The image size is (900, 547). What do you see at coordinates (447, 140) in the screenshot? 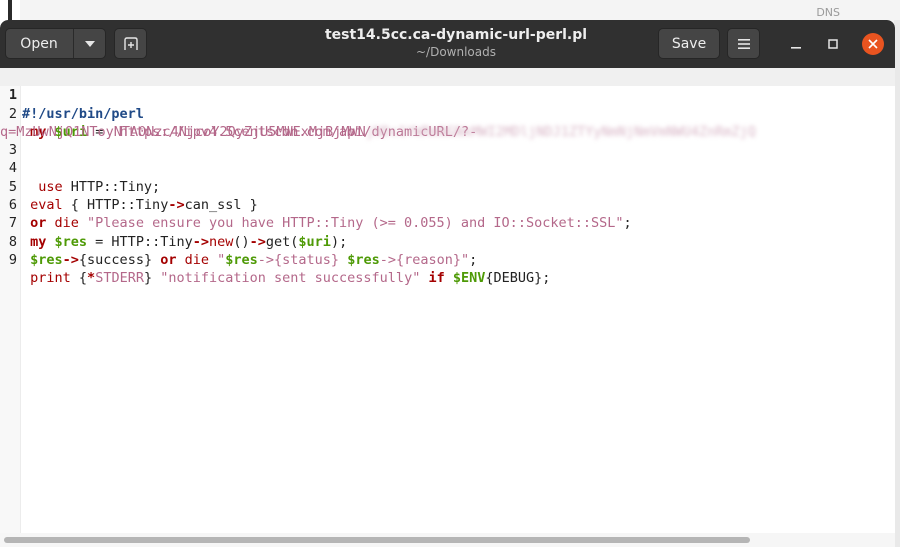
I see `code-line: 3` at bounding box center [447, 140].